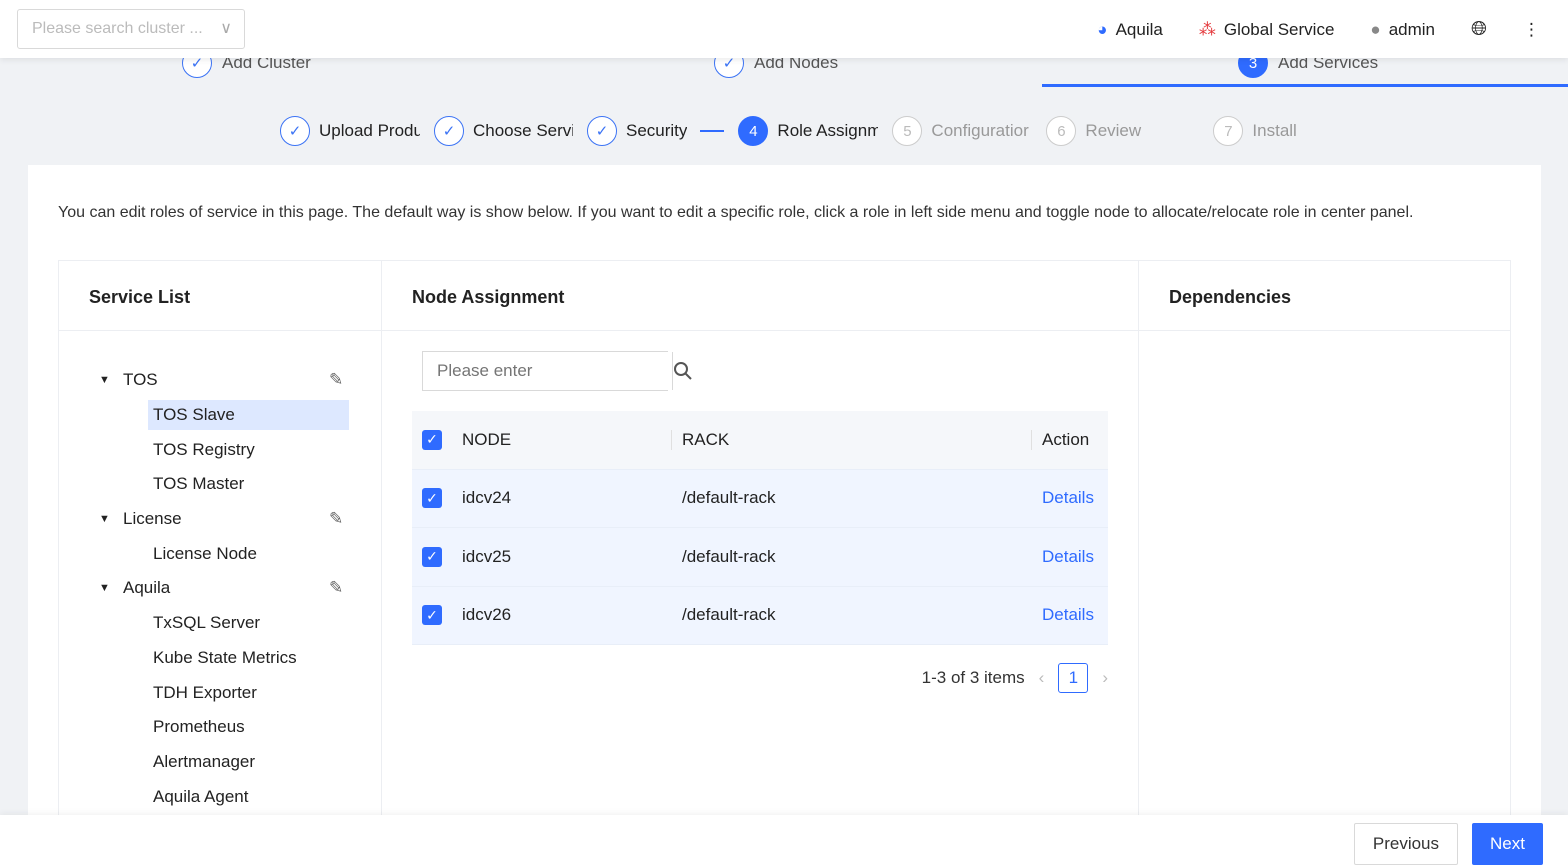 Image resolution: width=1568 pixels, height=867 pixels. Describe the element at coordinates (1479, 29) in the screenshot. I see `language-icon: 🌐︎` at that location.